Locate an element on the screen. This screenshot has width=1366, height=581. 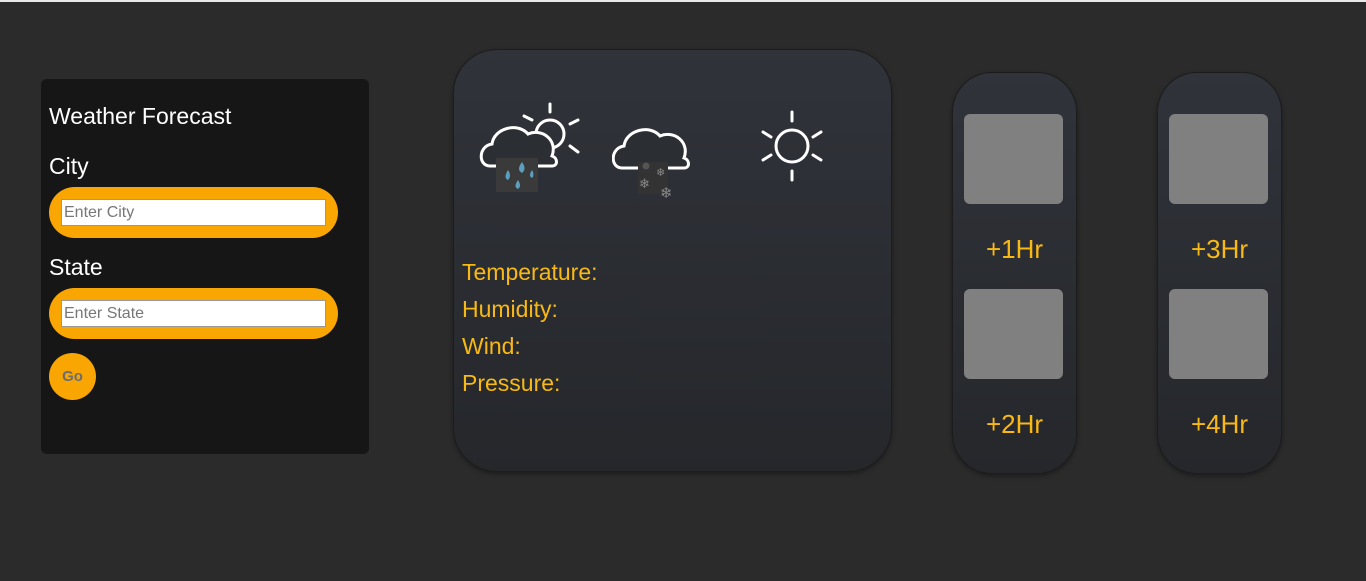
humidity-label: Humidity: is located at coordinates (510, 309).